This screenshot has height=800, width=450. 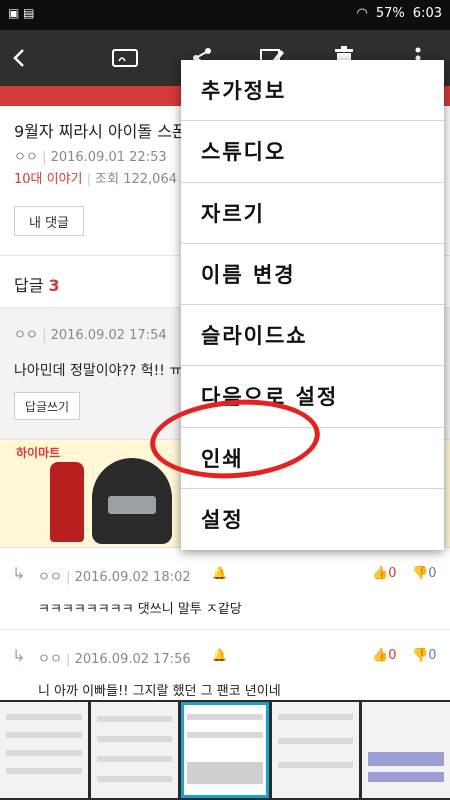 What do you see at coordinates (312, 458) in the screenshot?
I see `menu-item-print: 인쇄` at bounding box center [312, 458].